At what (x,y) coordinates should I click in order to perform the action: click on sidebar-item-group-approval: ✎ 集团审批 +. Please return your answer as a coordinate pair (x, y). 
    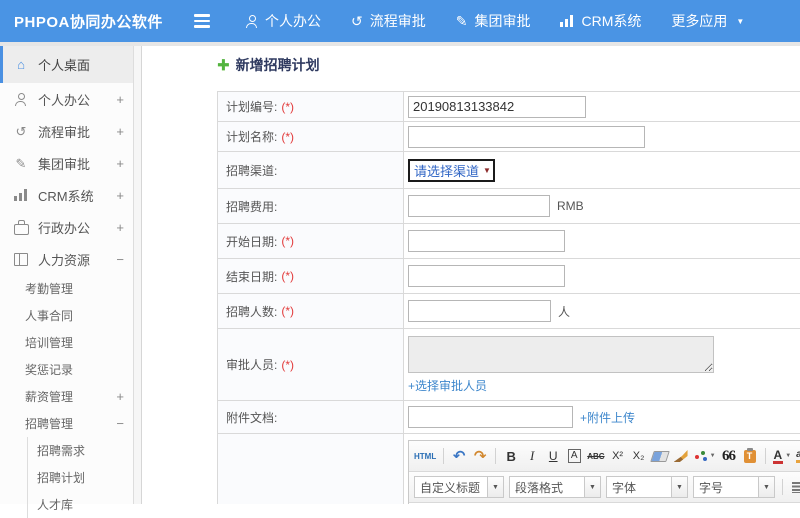
    Looking at the image, I should click on (70, 163).